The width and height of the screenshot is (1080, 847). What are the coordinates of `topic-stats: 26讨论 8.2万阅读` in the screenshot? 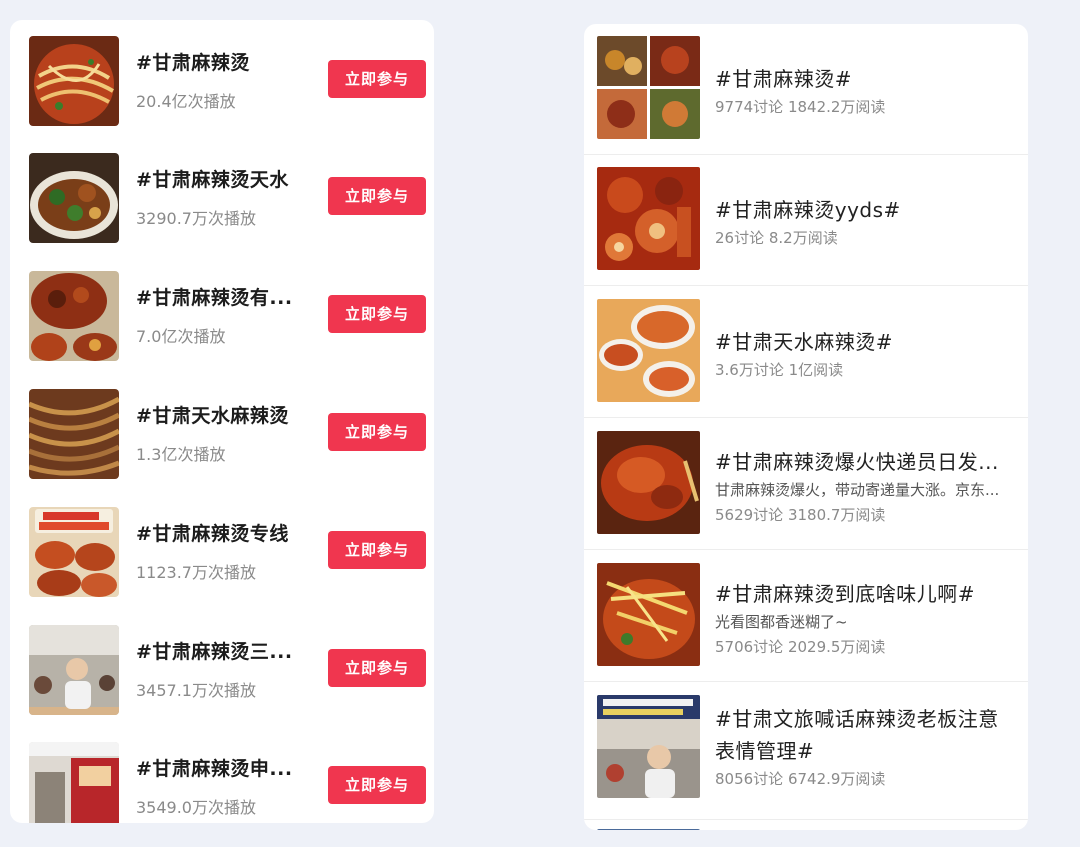 It's located at (776, 238).